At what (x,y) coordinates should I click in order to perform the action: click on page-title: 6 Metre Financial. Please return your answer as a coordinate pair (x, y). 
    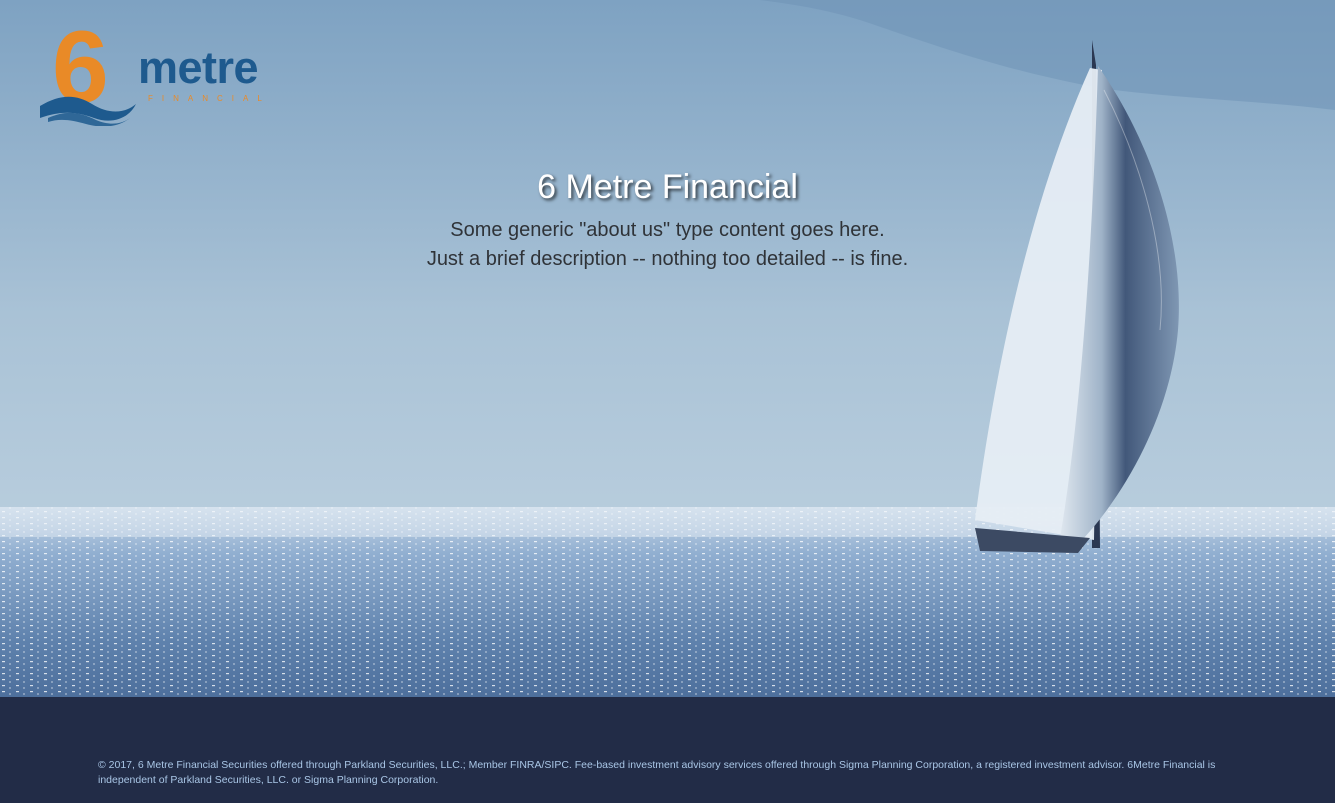
    Looking at the image, I should click on (667, 187).